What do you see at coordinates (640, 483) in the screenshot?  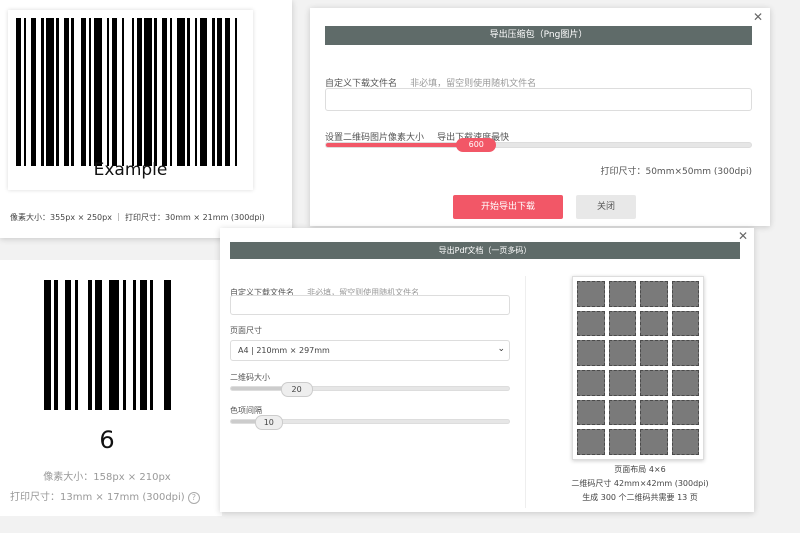 I see `qr-dimension-text: 二维码尺寸 42mm×42mm (300dpi)` at bounding box center [640, 483].